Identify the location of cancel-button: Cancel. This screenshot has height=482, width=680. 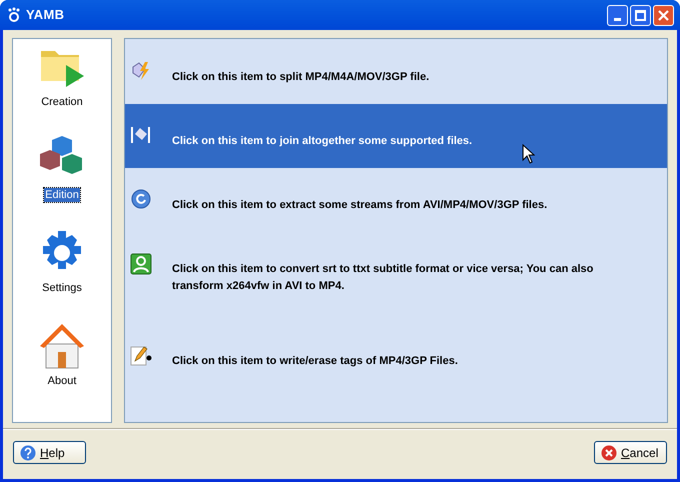
(630, 452).